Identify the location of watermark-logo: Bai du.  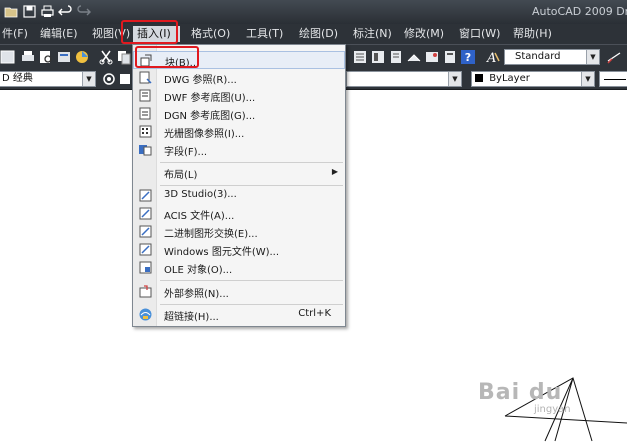
(520, 392).